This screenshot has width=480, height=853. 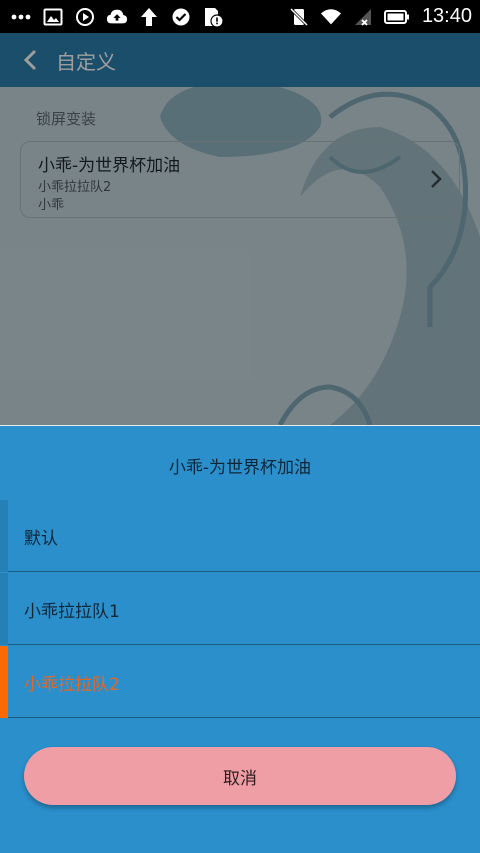 I want to click on app-bar: 自定义, so click(x=240, y=60).